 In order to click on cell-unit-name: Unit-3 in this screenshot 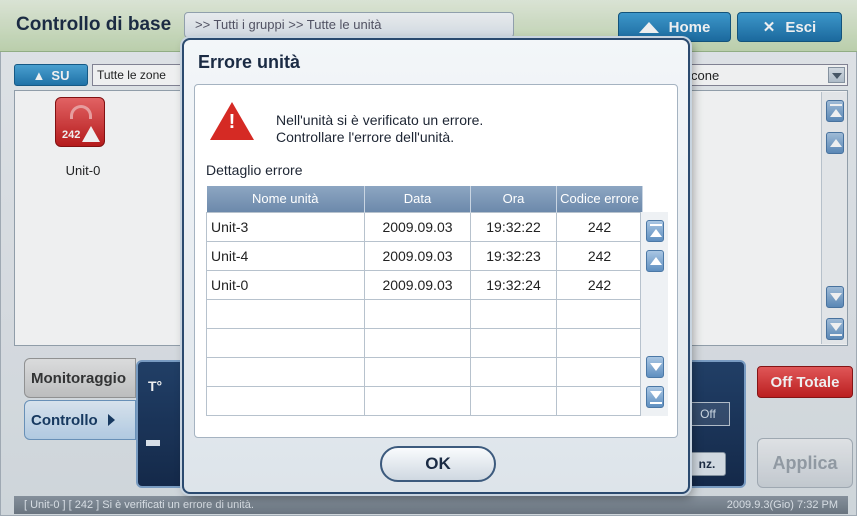, I will do `click(285, 226)`.